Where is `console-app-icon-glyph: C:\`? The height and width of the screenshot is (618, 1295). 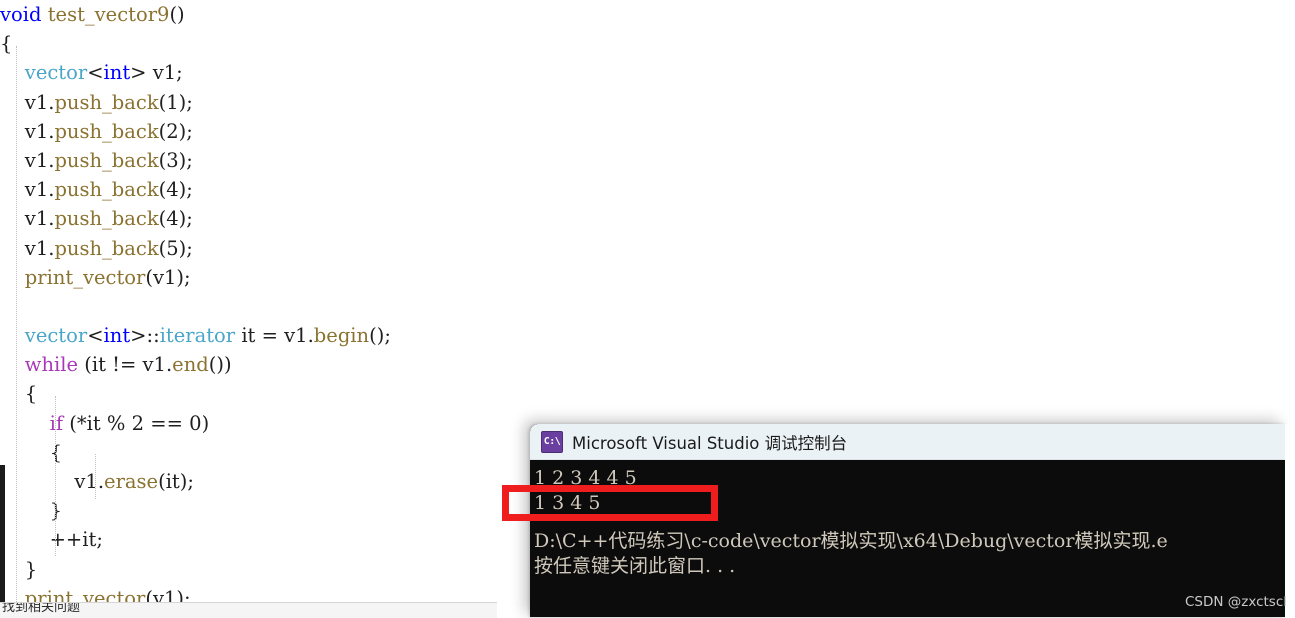
console-app-icon-glyph: C:\ is located at coordinates (552, 441).